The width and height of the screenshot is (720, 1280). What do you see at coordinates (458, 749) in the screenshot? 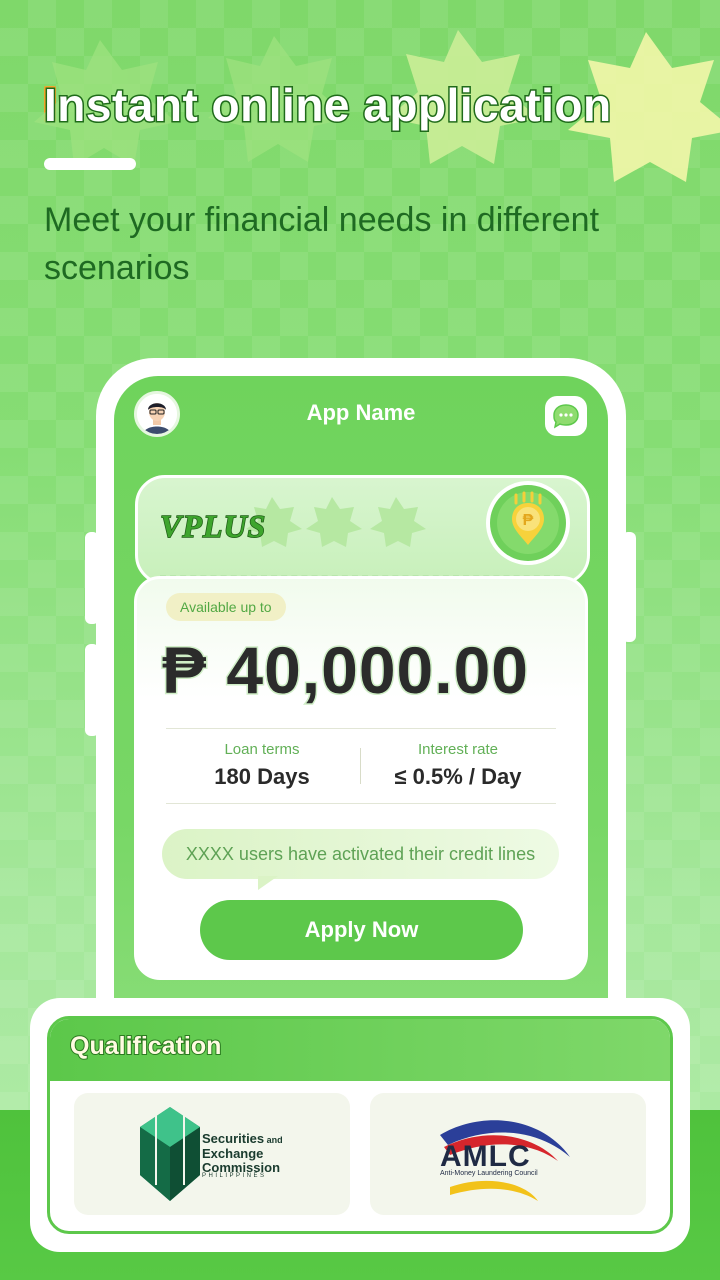
I see `interest-rate-label: Interest rate` at bounding box center [458, 749].